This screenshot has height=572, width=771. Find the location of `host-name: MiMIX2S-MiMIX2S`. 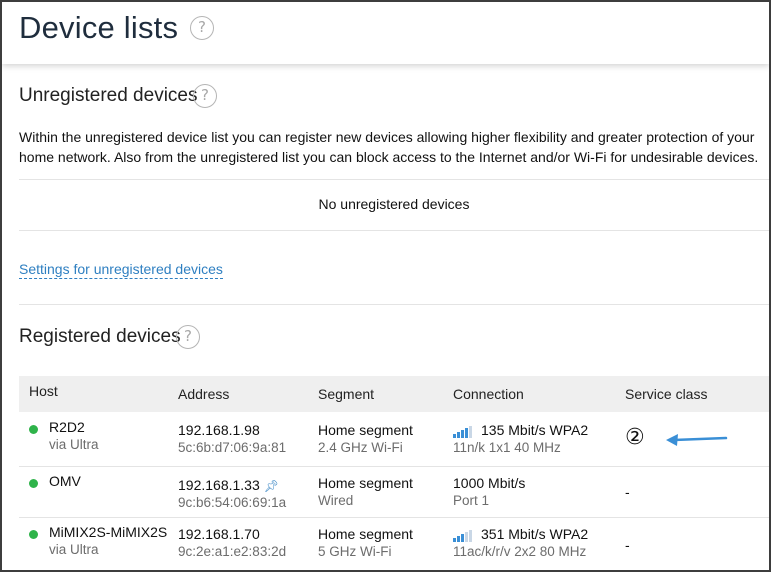

host-name: MiMIX2S-MiMIX2S is located at coordinates (108, 532).